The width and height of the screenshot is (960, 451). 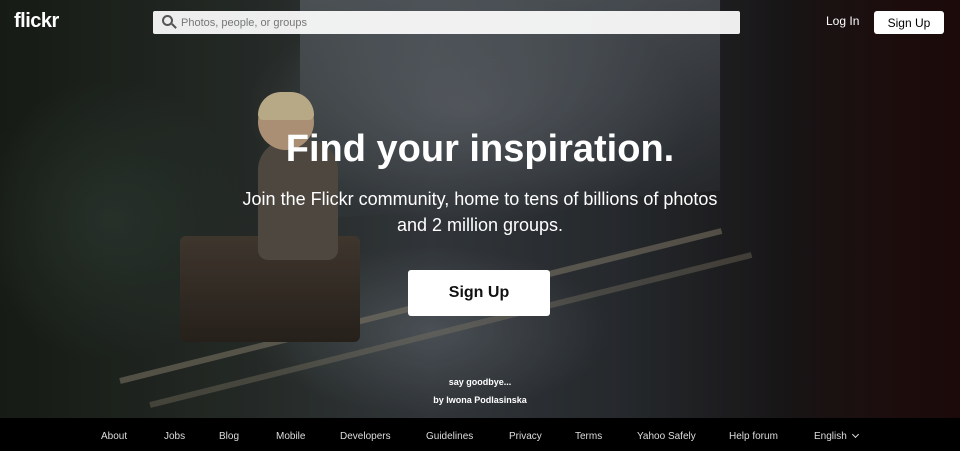 What do you see at coordinates (830, 436) in the screenshot?
I see `language-label: English` at bounding box center [830, 436].